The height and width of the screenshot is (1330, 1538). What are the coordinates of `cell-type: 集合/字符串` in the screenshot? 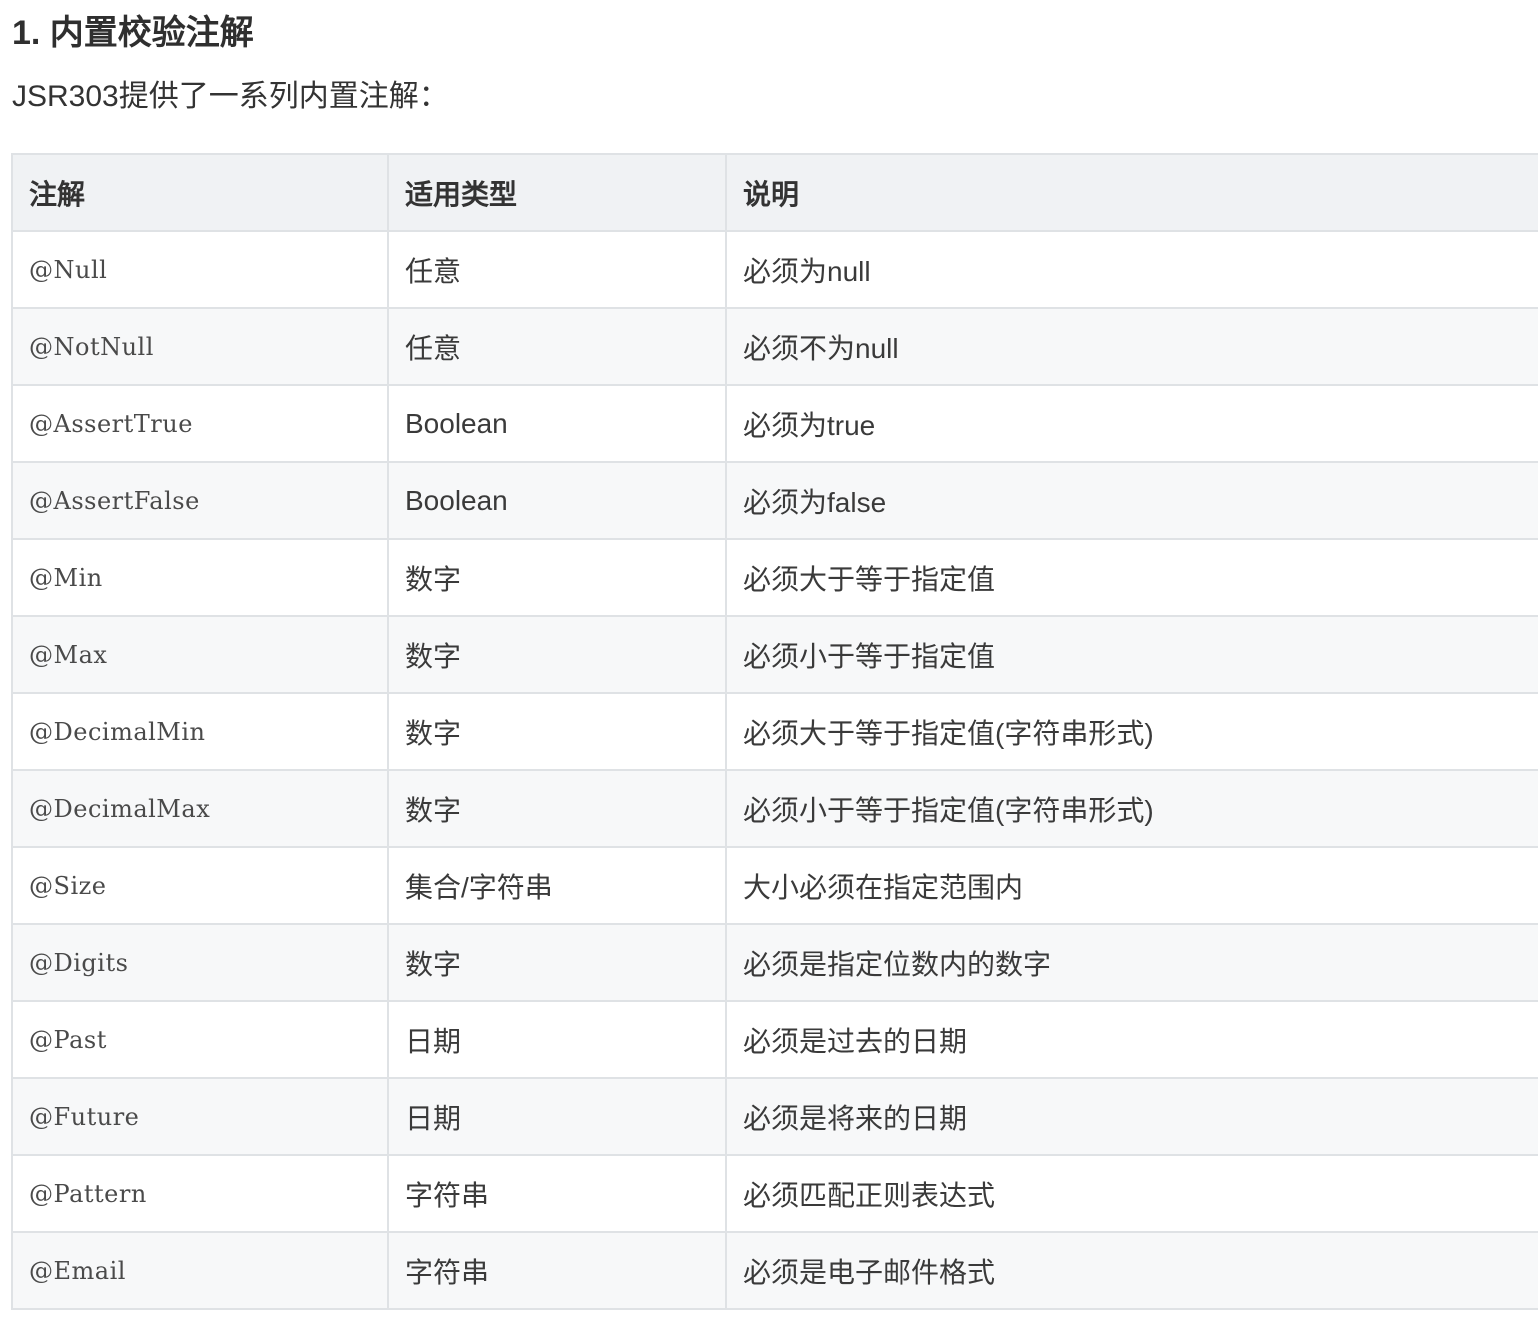 It's located at (557, 885).